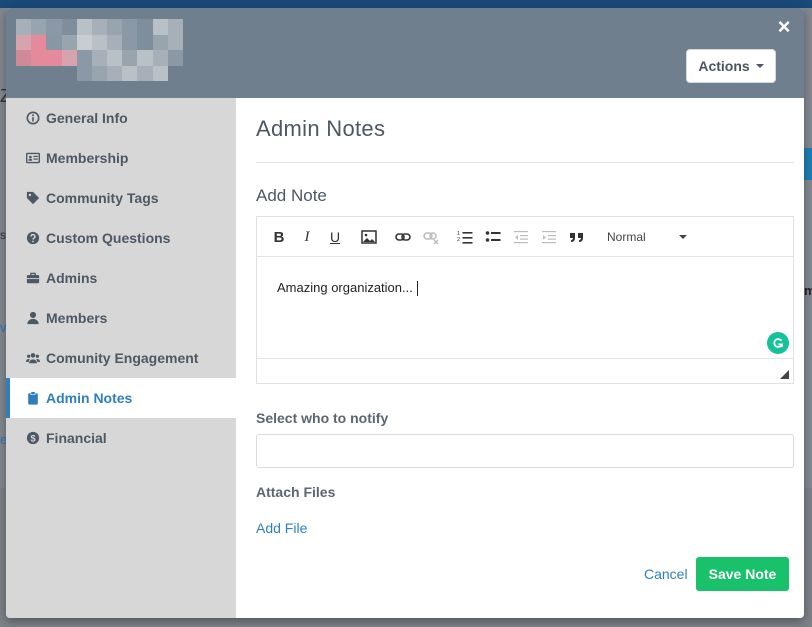  What do you see at coordinates (369, 237) in the screenshot?
I see `image-icon` at bounding box center [369, 237].